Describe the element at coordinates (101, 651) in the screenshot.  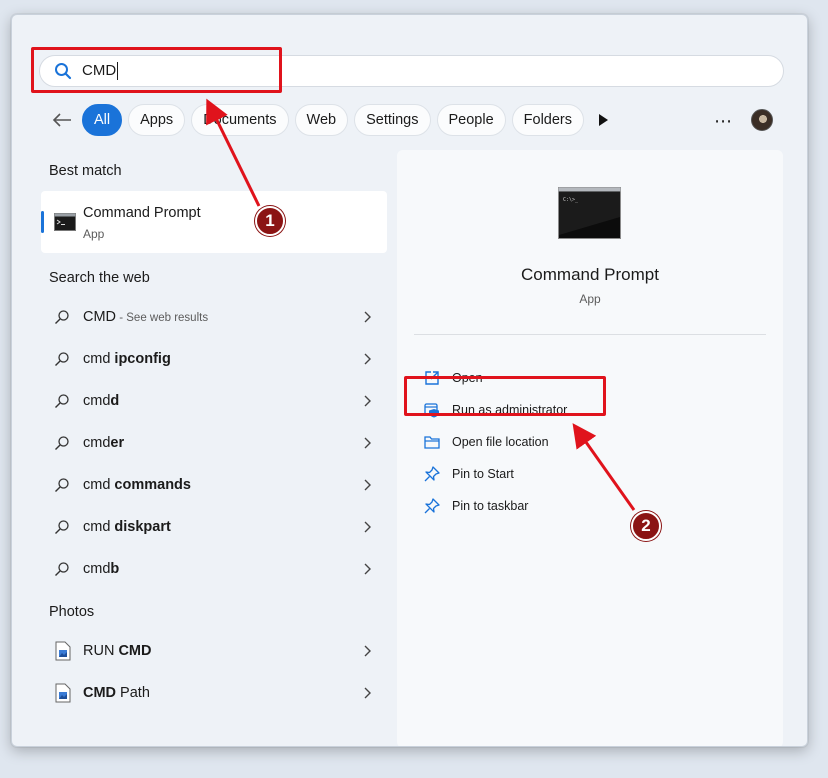
I see `photo-result-text: RUN` at that location.